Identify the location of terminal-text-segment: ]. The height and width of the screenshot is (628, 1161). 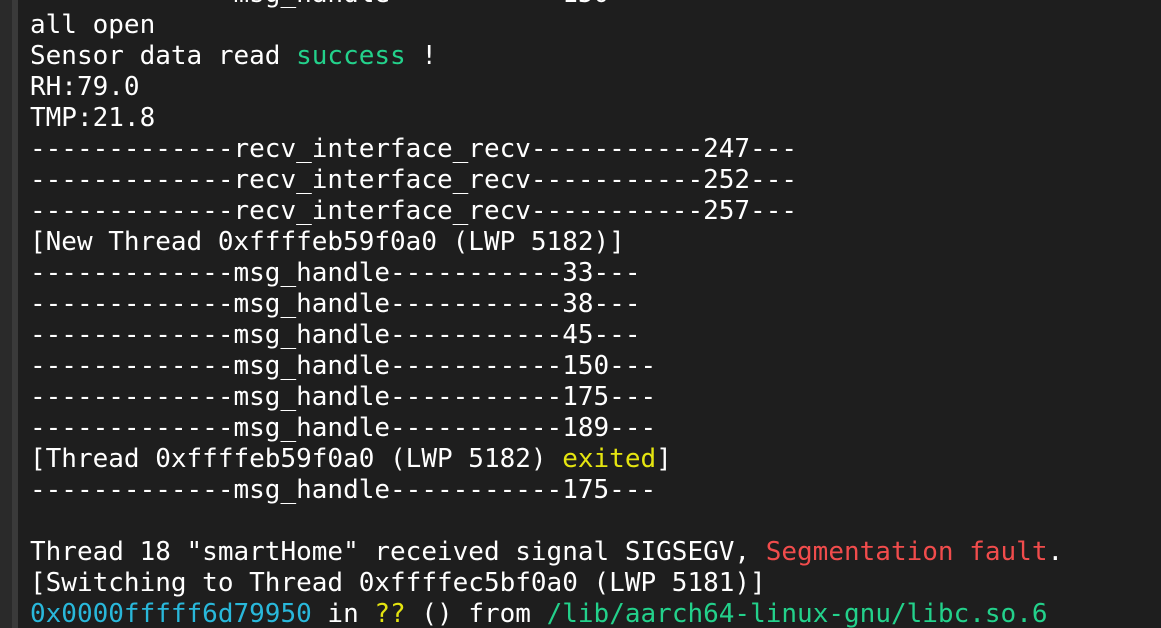
(664, 459).